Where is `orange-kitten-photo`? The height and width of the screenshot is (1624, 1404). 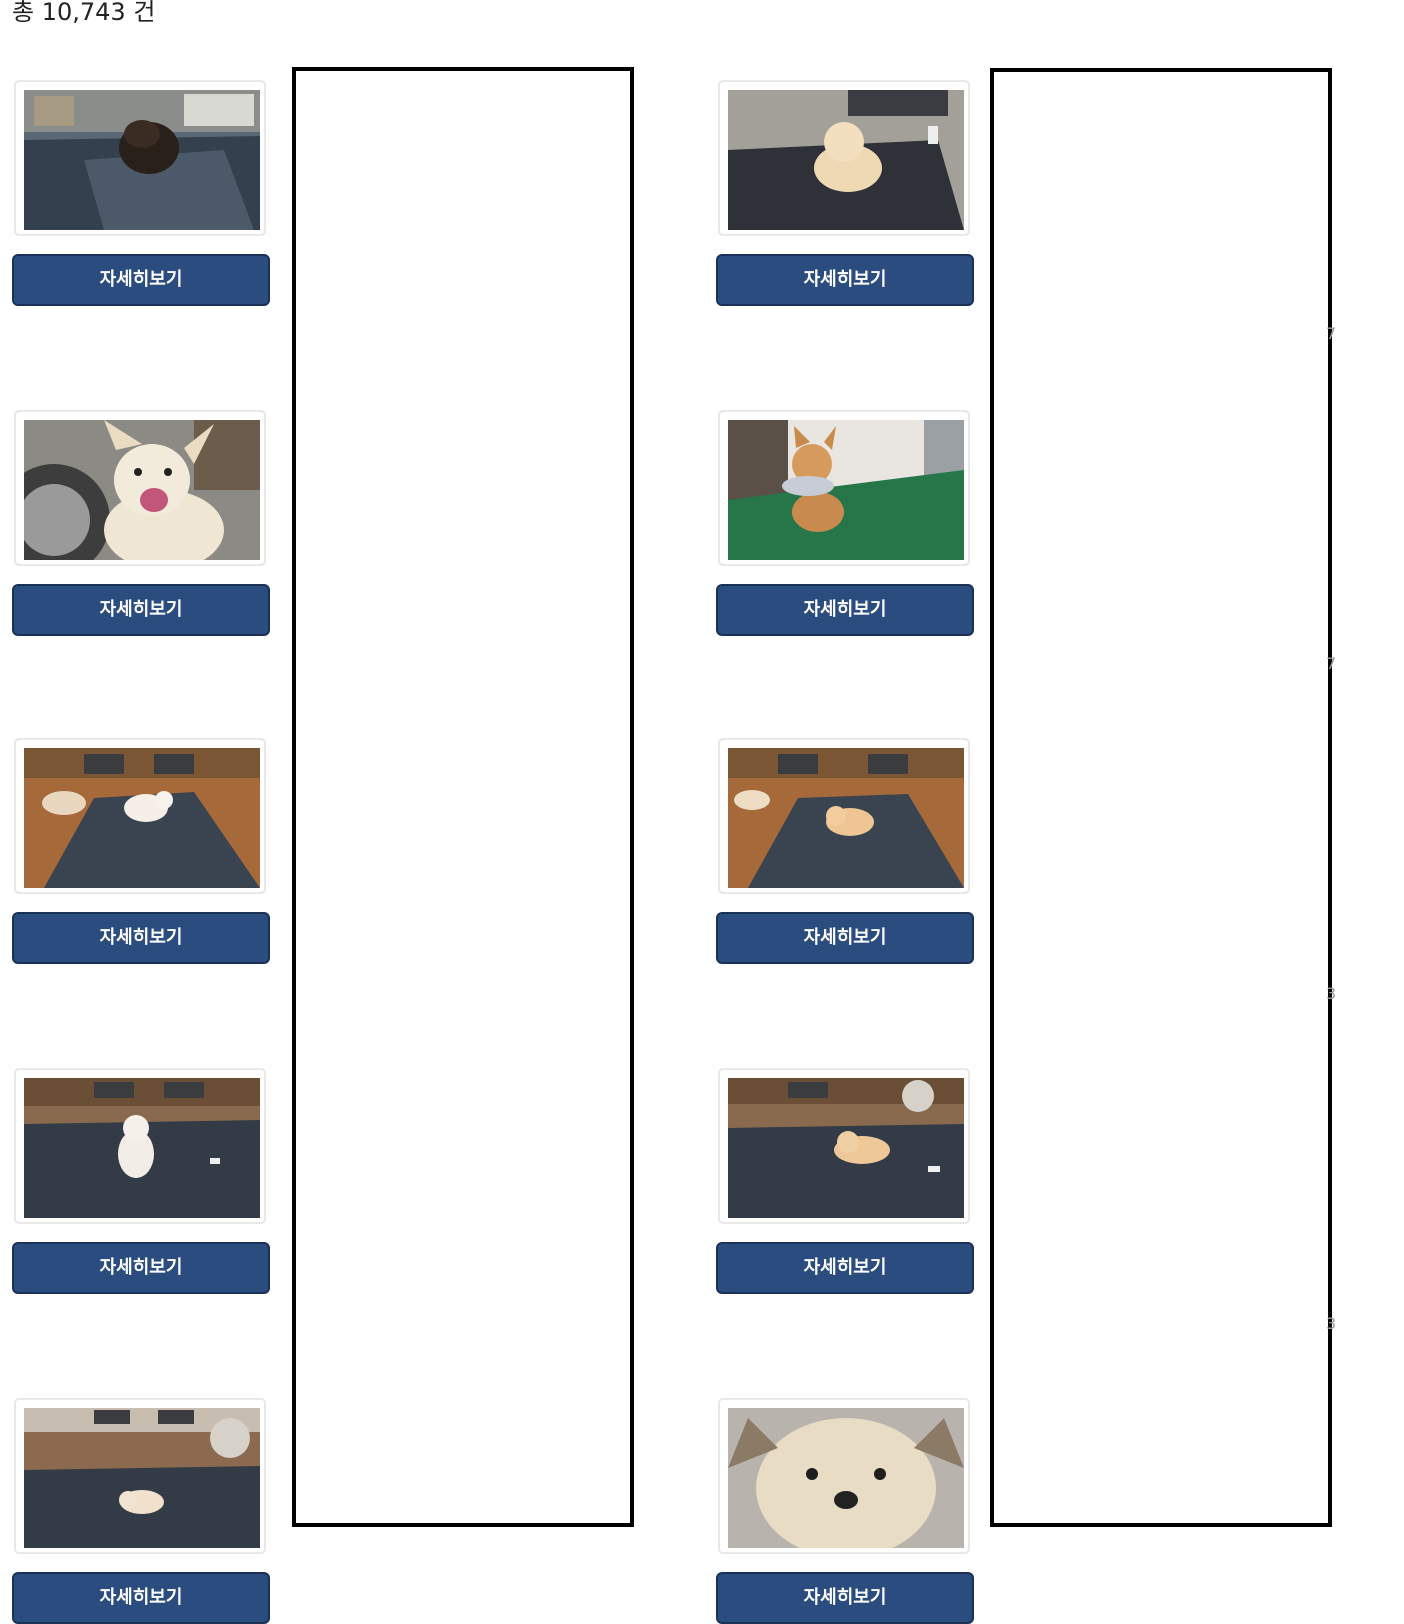
orange-kitten-photo is located at coordinates (846, 818).